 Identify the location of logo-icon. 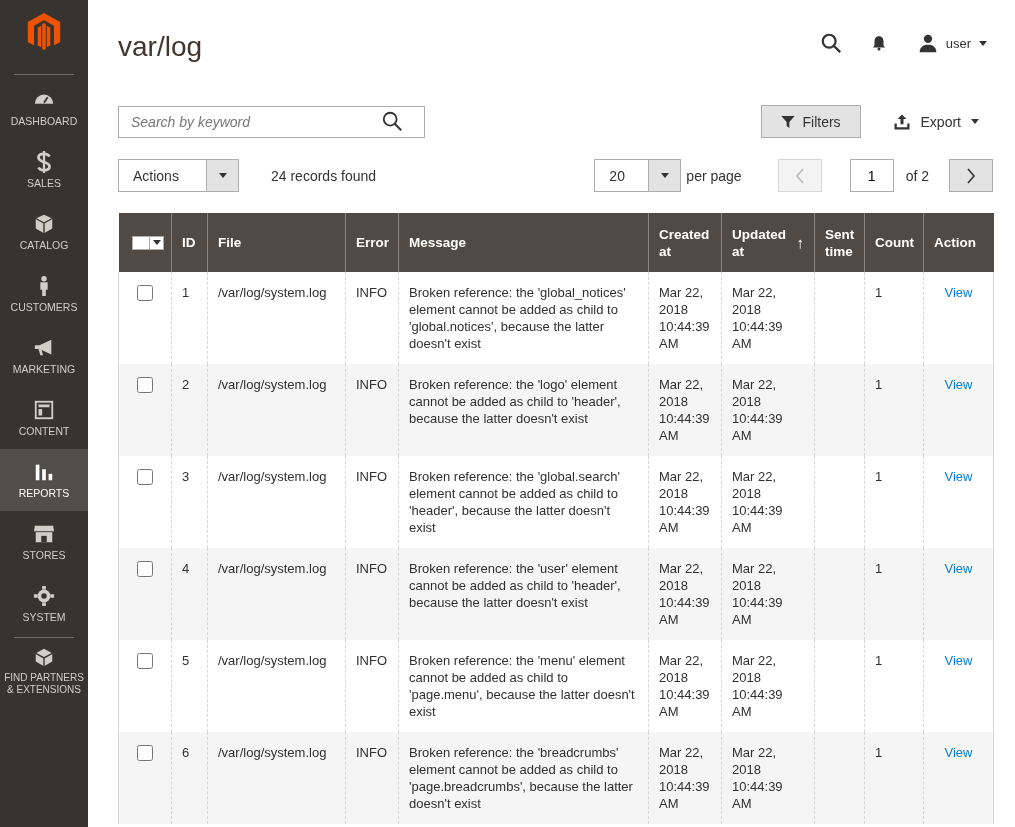
(44, 32).